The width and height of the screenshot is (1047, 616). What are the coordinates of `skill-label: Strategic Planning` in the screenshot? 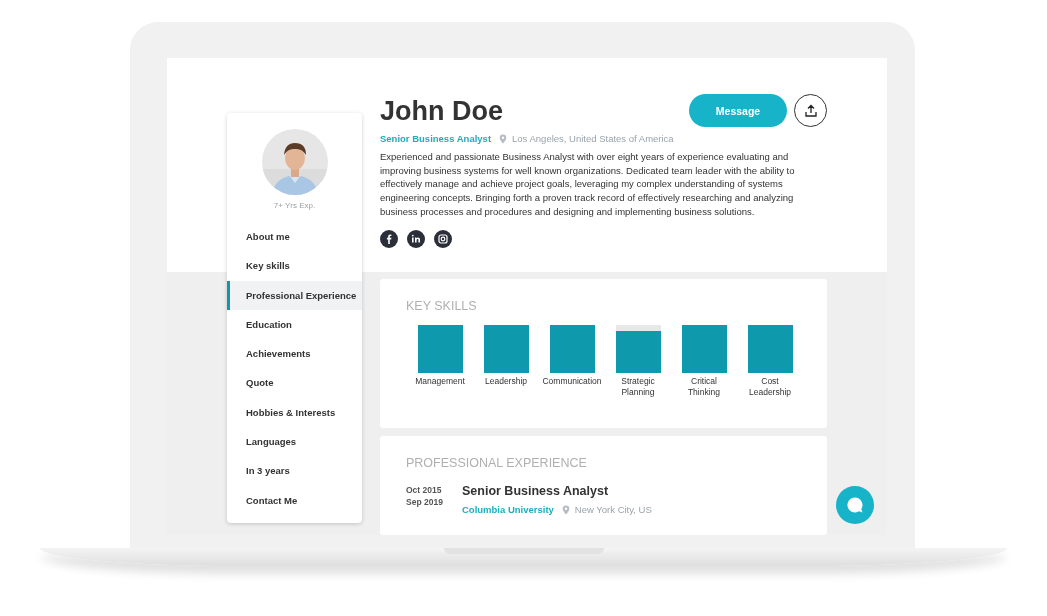 It's located at (638, 386).